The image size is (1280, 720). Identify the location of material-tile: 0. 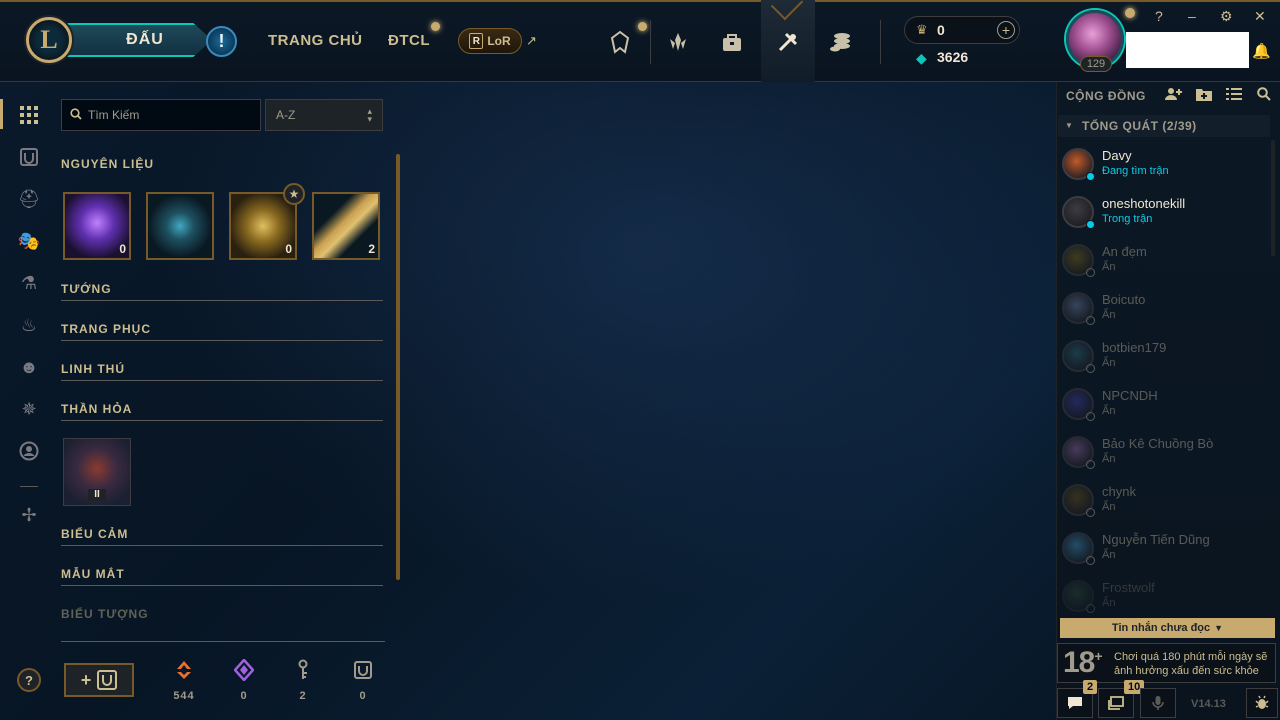
(97, 226).